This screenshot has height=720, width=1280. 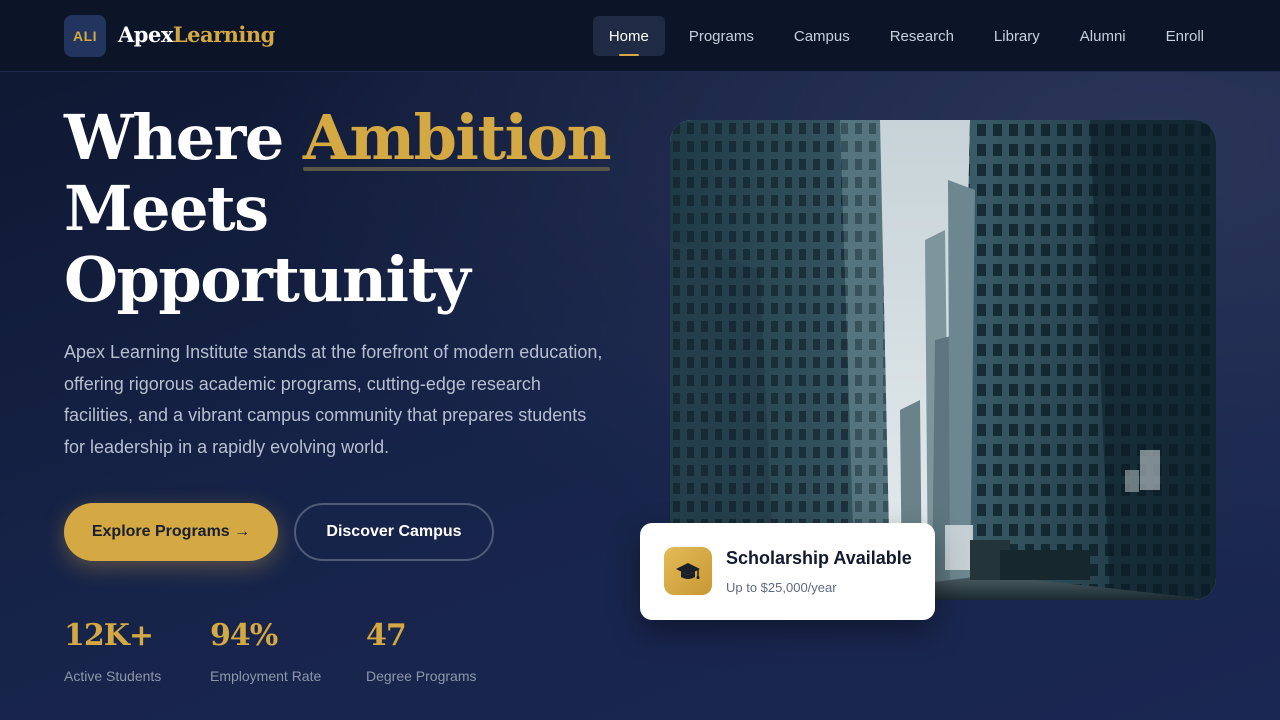 What do you see at coordinates (171, 532) in the screenshot?
I see `explore-programs-button: Explore Programs →` at bounding box center [171, 532].